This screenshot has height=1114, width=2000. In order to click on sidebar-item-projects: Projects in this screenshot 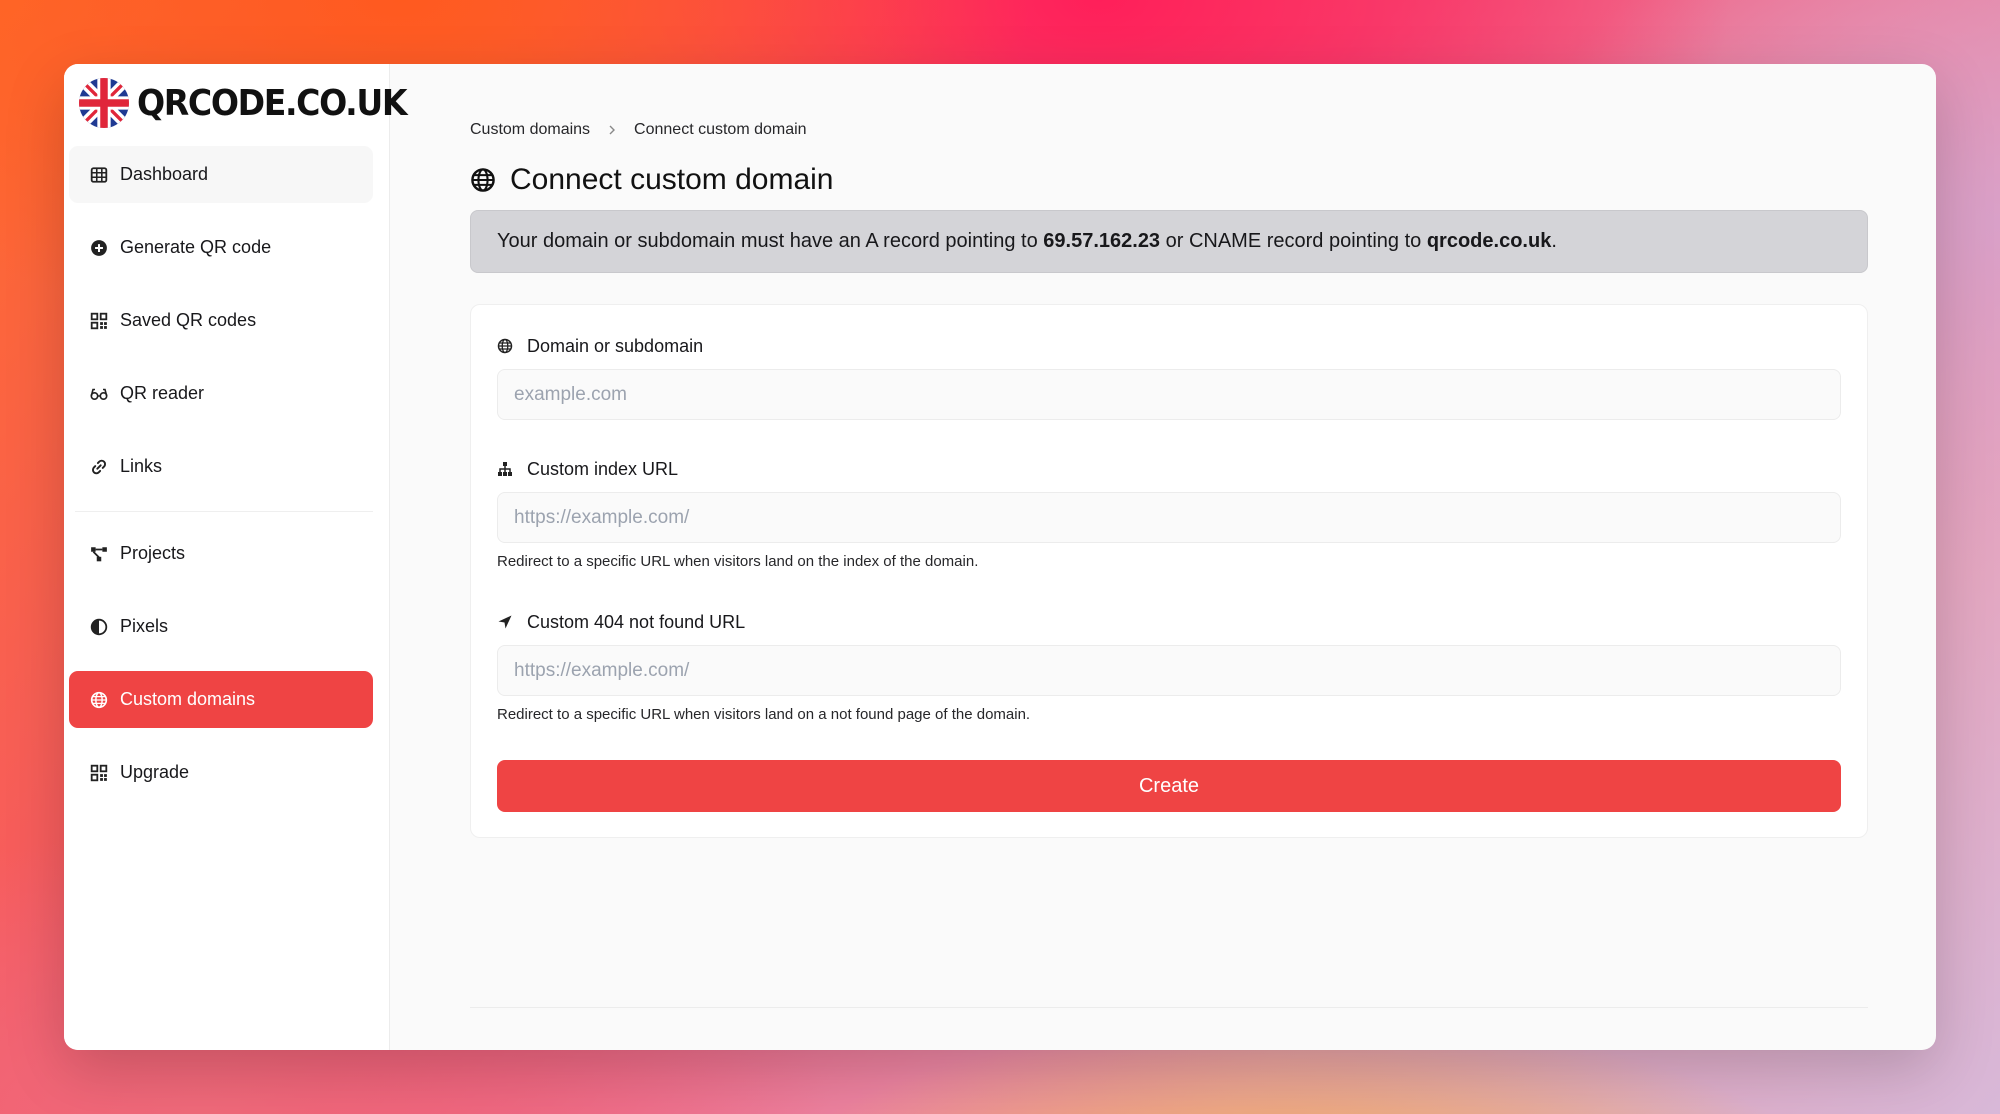, I will do `click(221, 553)`.